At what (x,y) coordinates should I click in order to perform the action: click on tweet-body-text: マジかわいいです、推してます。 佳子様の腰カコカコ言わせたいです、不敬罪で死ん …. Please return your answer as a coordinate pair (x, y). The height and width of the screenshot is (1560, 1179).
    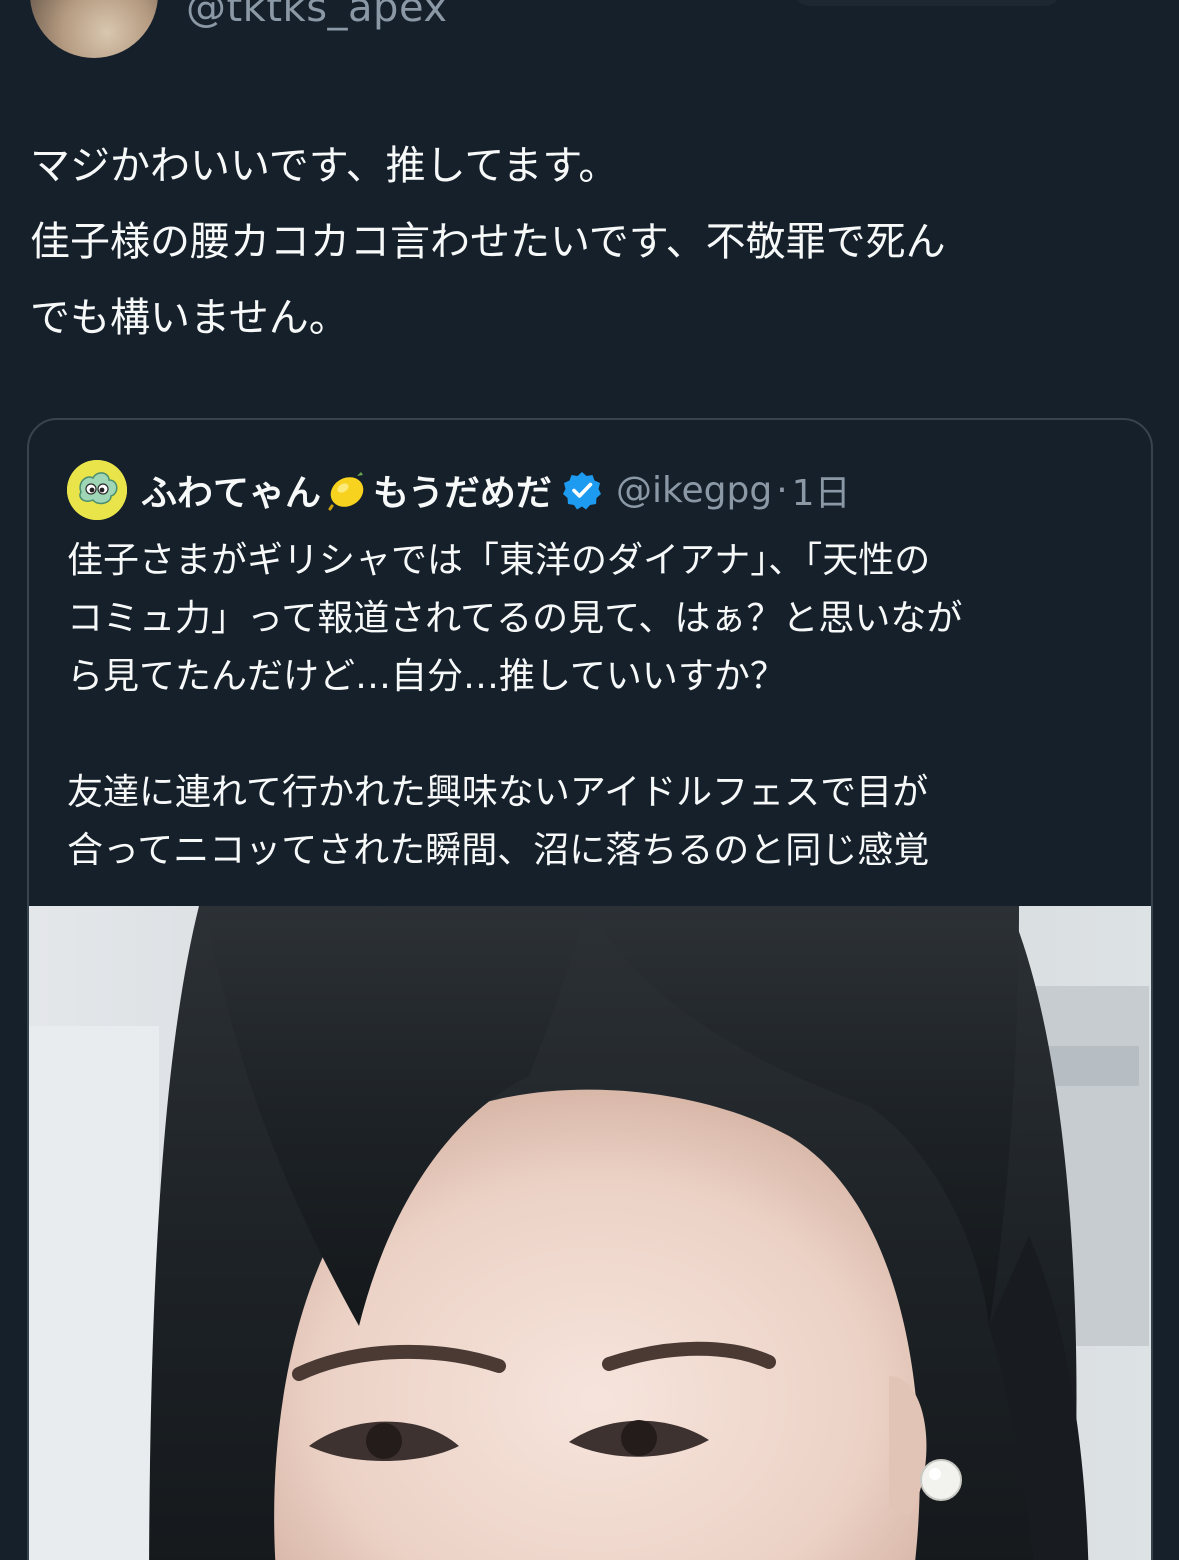
    Looking at the image, I should click on (488, 242).